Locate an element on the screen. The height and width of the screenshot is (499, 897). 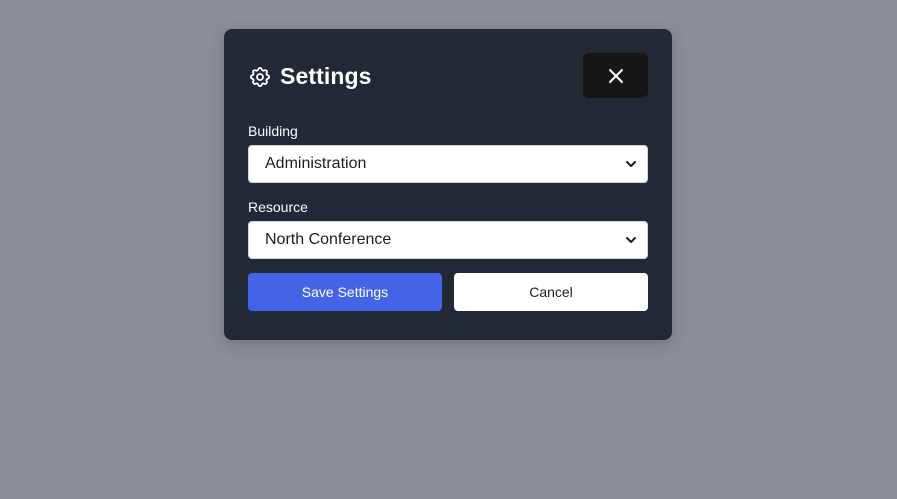
close-button is located at coordinates (615, 75).